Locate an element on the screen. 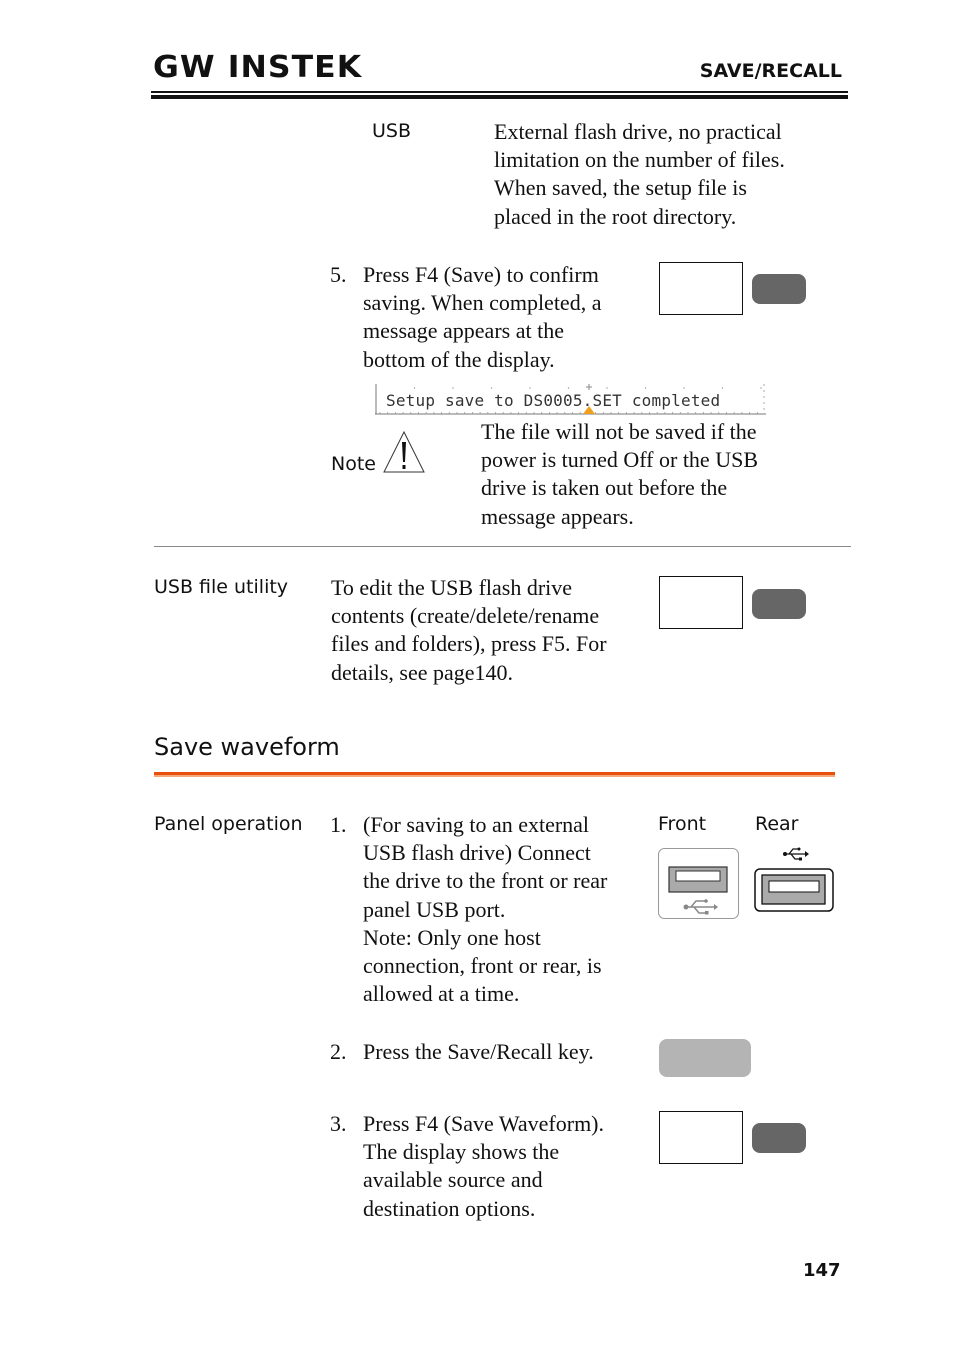 This screenshot has width=954, height=1350. usb-desc-line: limitation on the number of files. is located at coordinates (639, 160).